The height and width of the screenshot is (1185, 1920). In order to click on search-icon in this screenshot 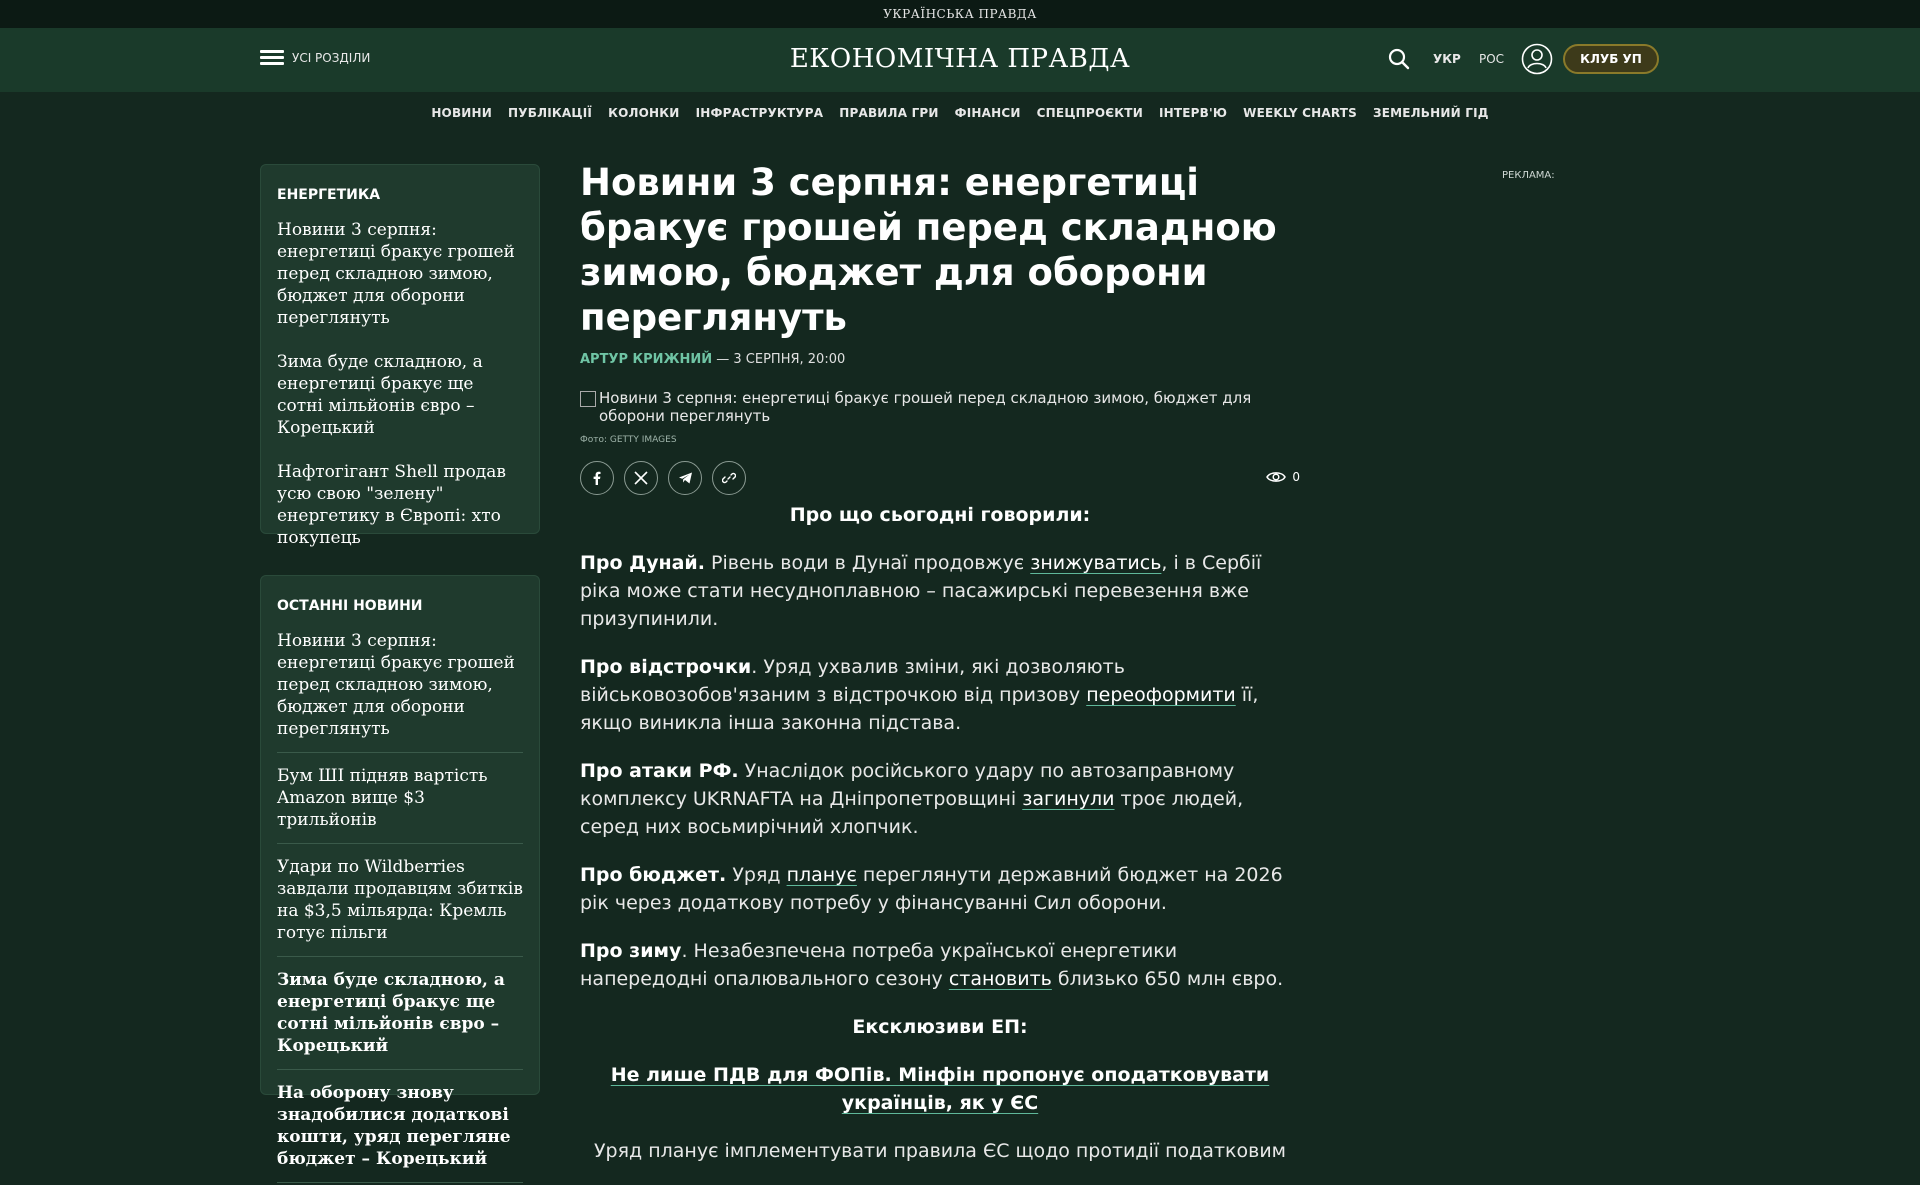, I will do `click(1399, 59)`.